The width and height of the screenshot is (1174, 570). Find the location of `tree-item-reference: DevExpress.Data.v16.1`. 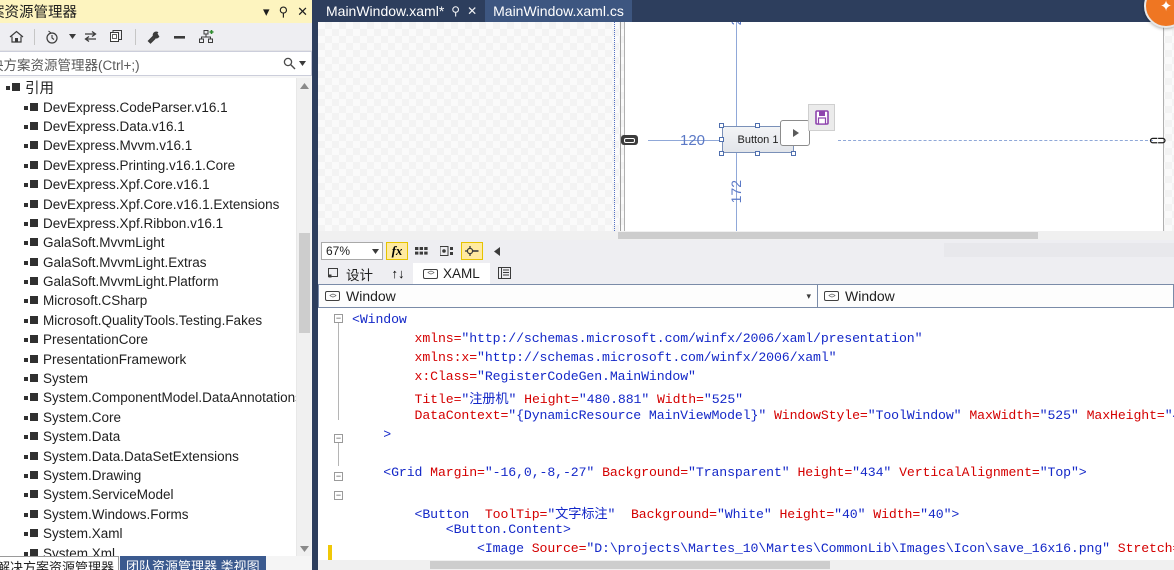

tree-item-reference: DevExpress.Data.v16.1 is located at coordinates (148, 126).